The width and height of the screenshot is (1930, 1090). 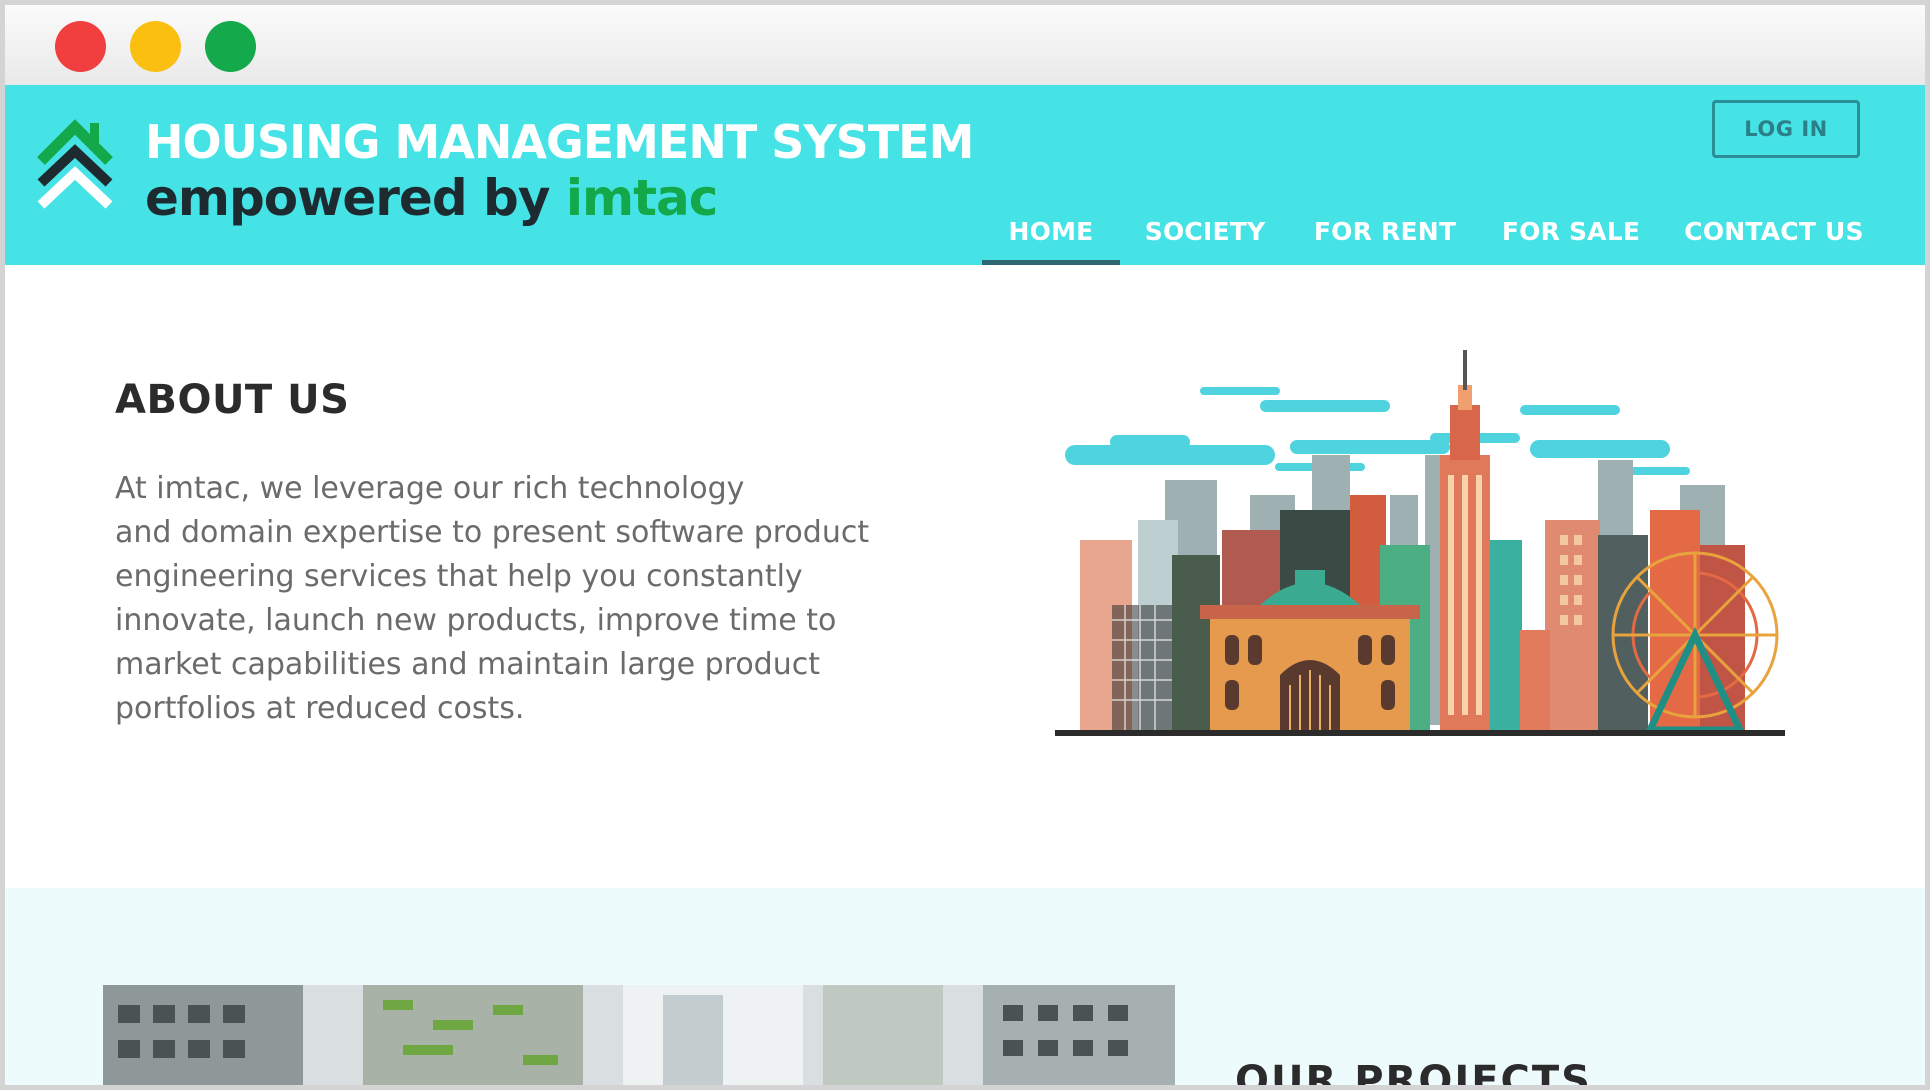 What do you see at coordinates (1385, 236) in the screenshot?
I see `nav-item-for-rent: FOR RENT` at bounding box center [1385, 236].